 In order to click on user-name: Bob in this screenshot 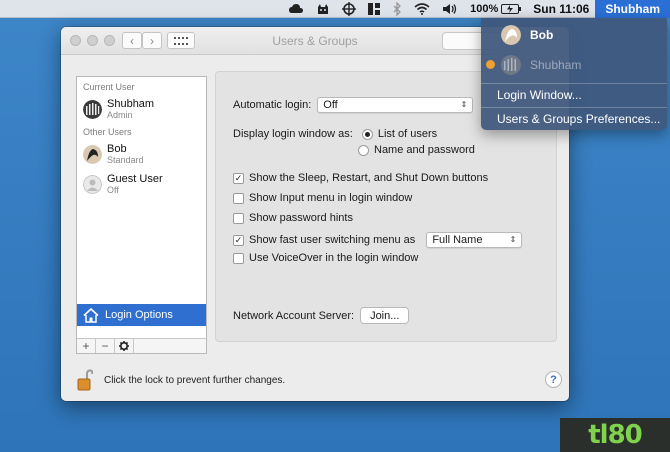, I will do `click(117, 149)`.